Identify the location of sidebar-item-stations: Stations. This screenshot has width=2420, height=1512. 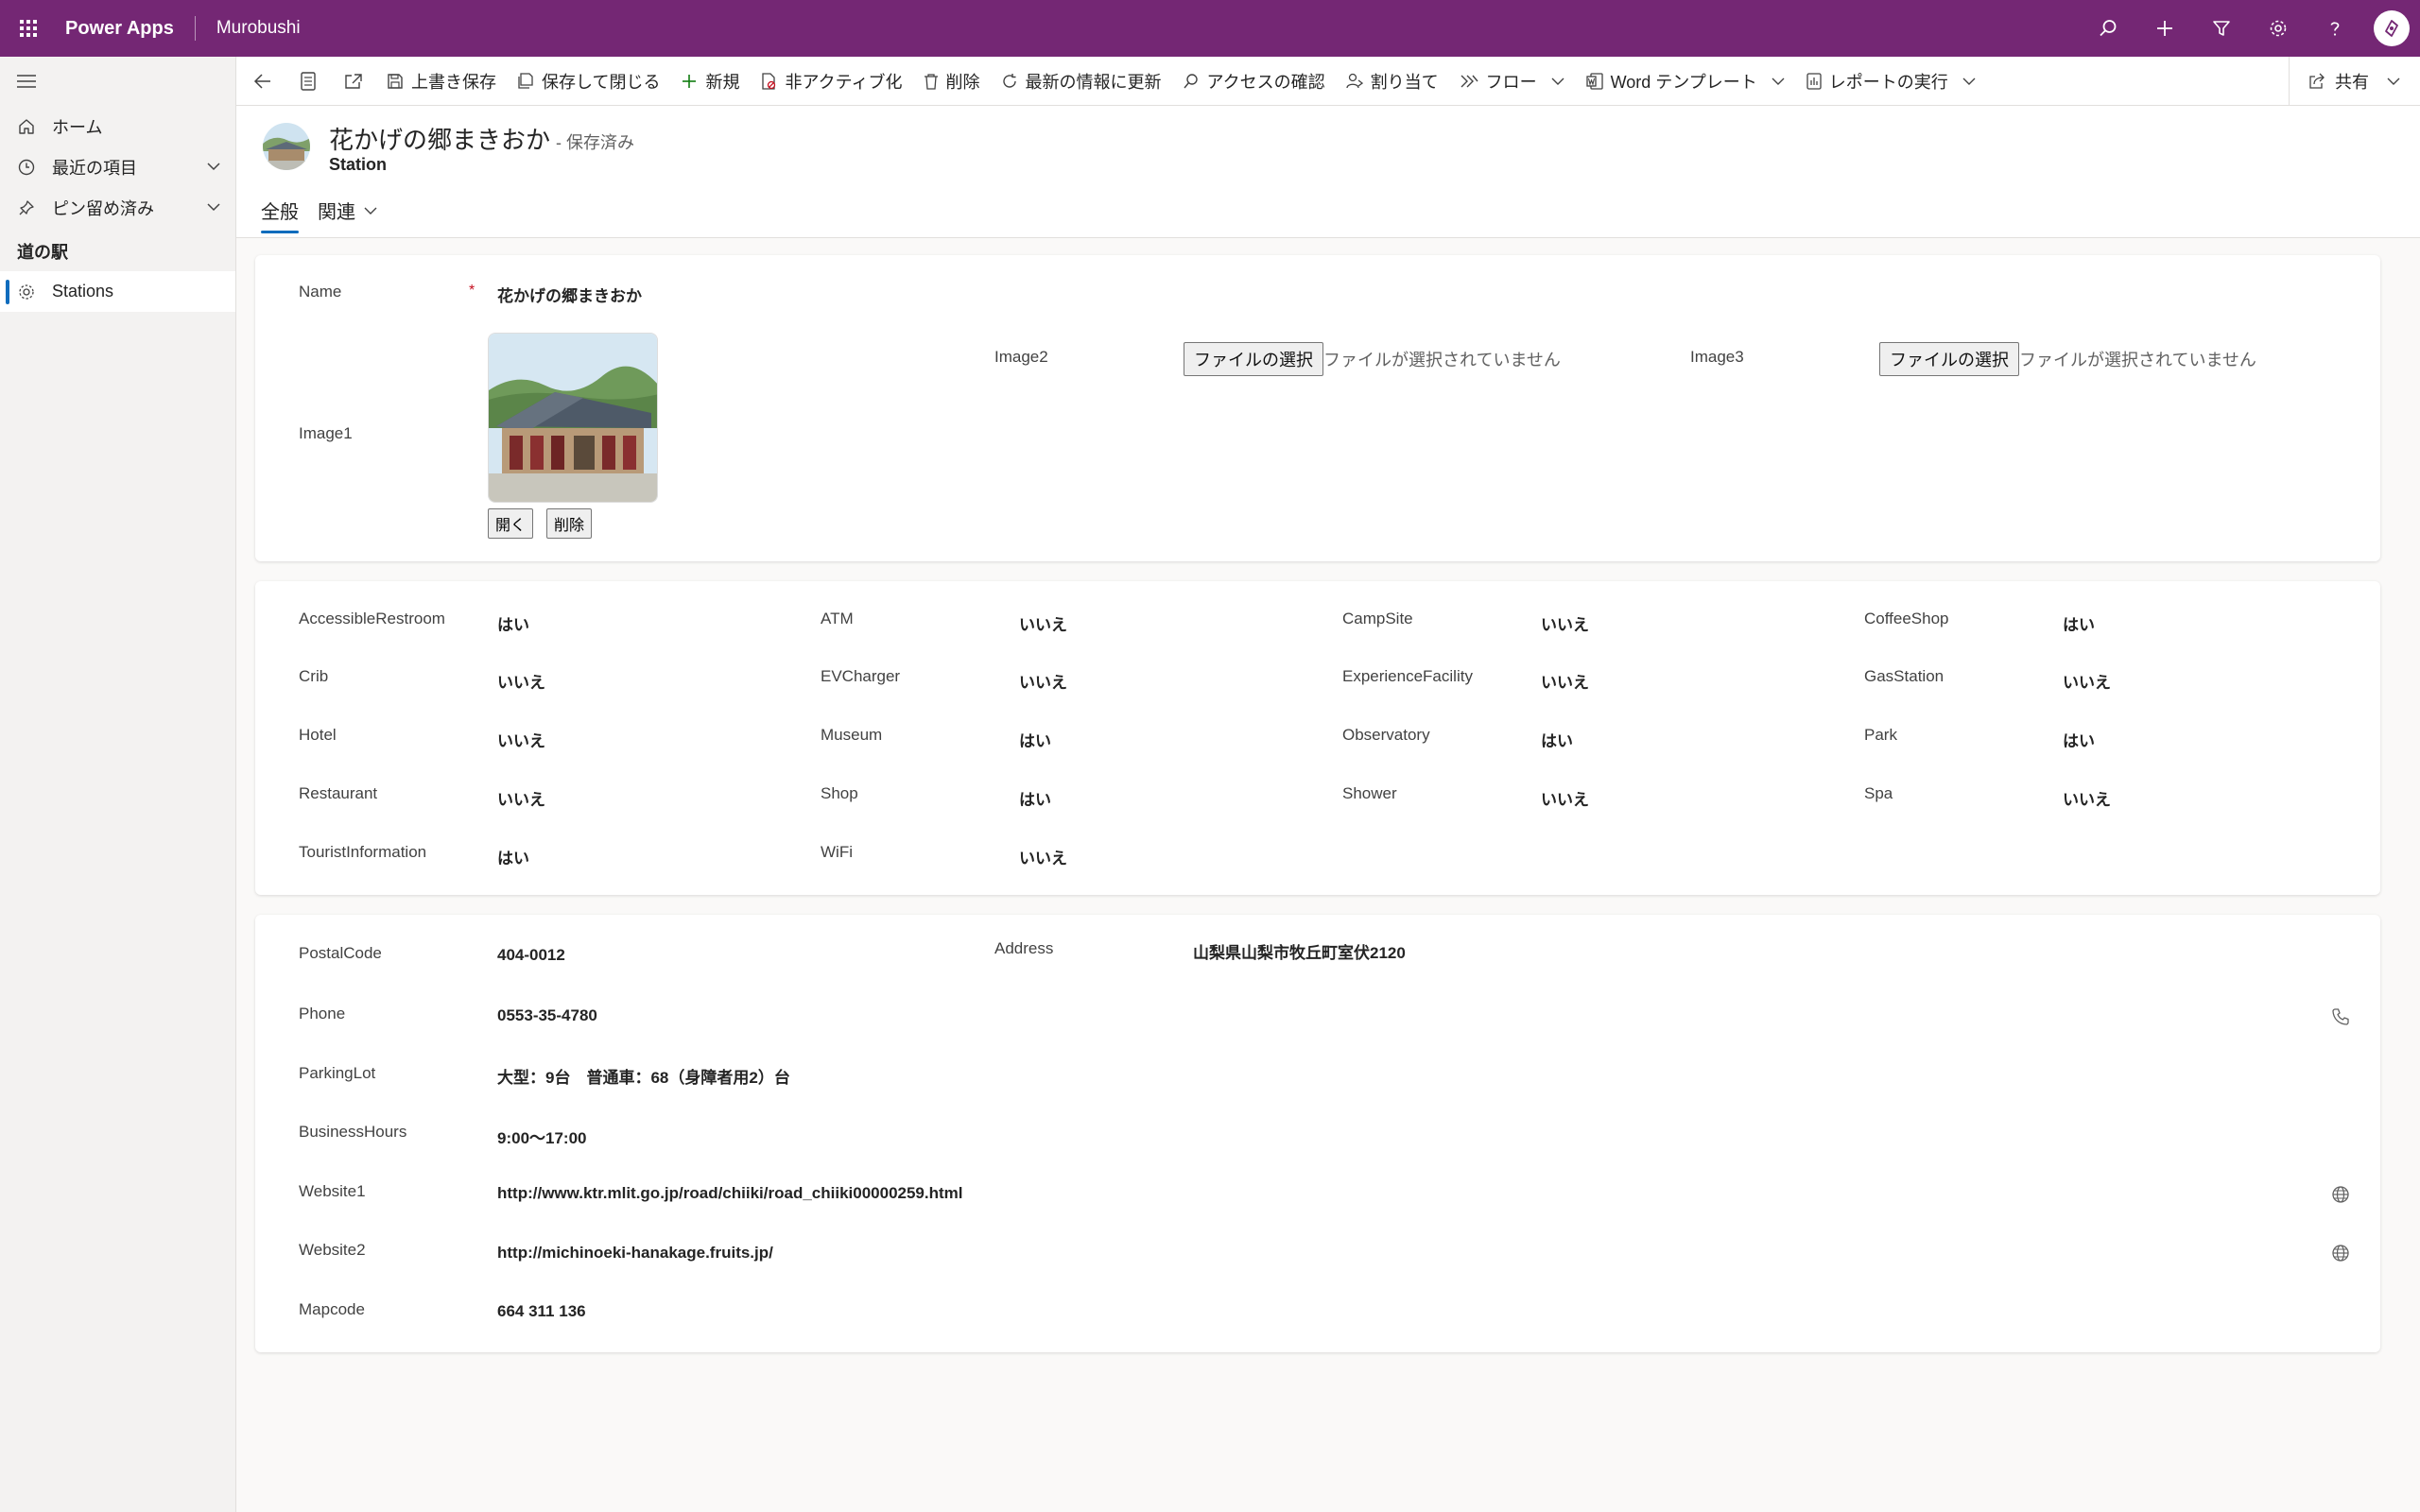
(117, 291).